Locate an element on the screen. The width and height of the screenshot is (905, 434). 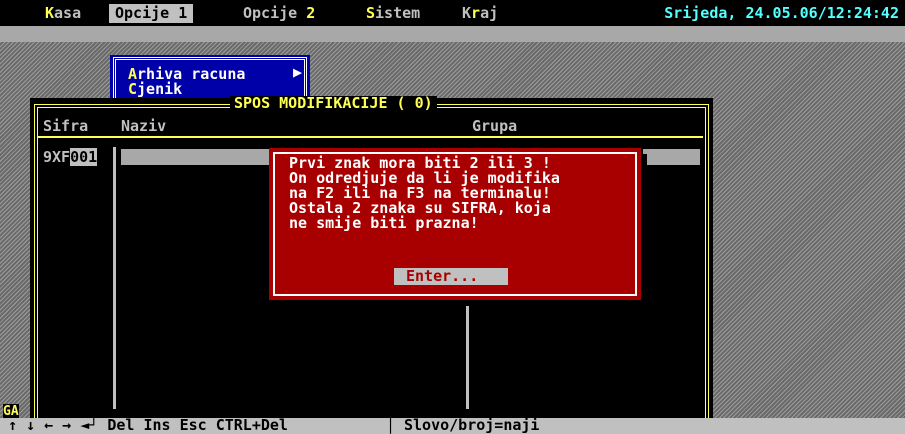
menu-opcije-2: Opcije 2 is located at coordinates (279, 13).